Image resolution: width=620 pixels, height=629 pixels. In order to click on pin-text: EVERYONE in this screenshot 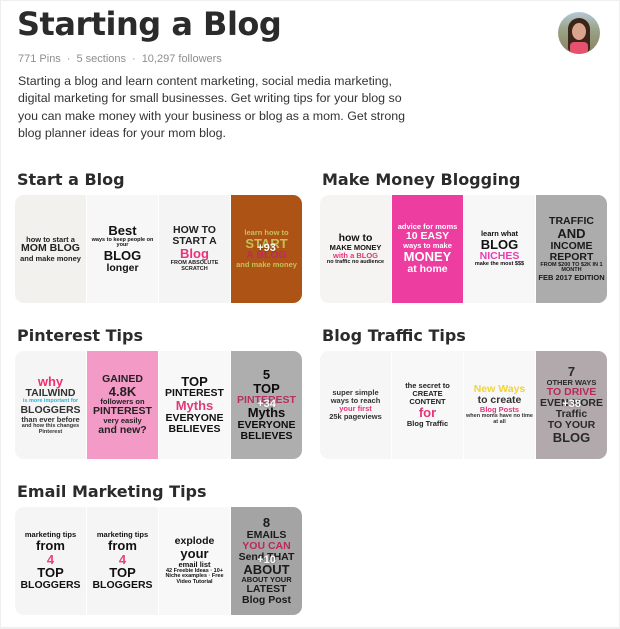, I will do `click(266, 424)`.